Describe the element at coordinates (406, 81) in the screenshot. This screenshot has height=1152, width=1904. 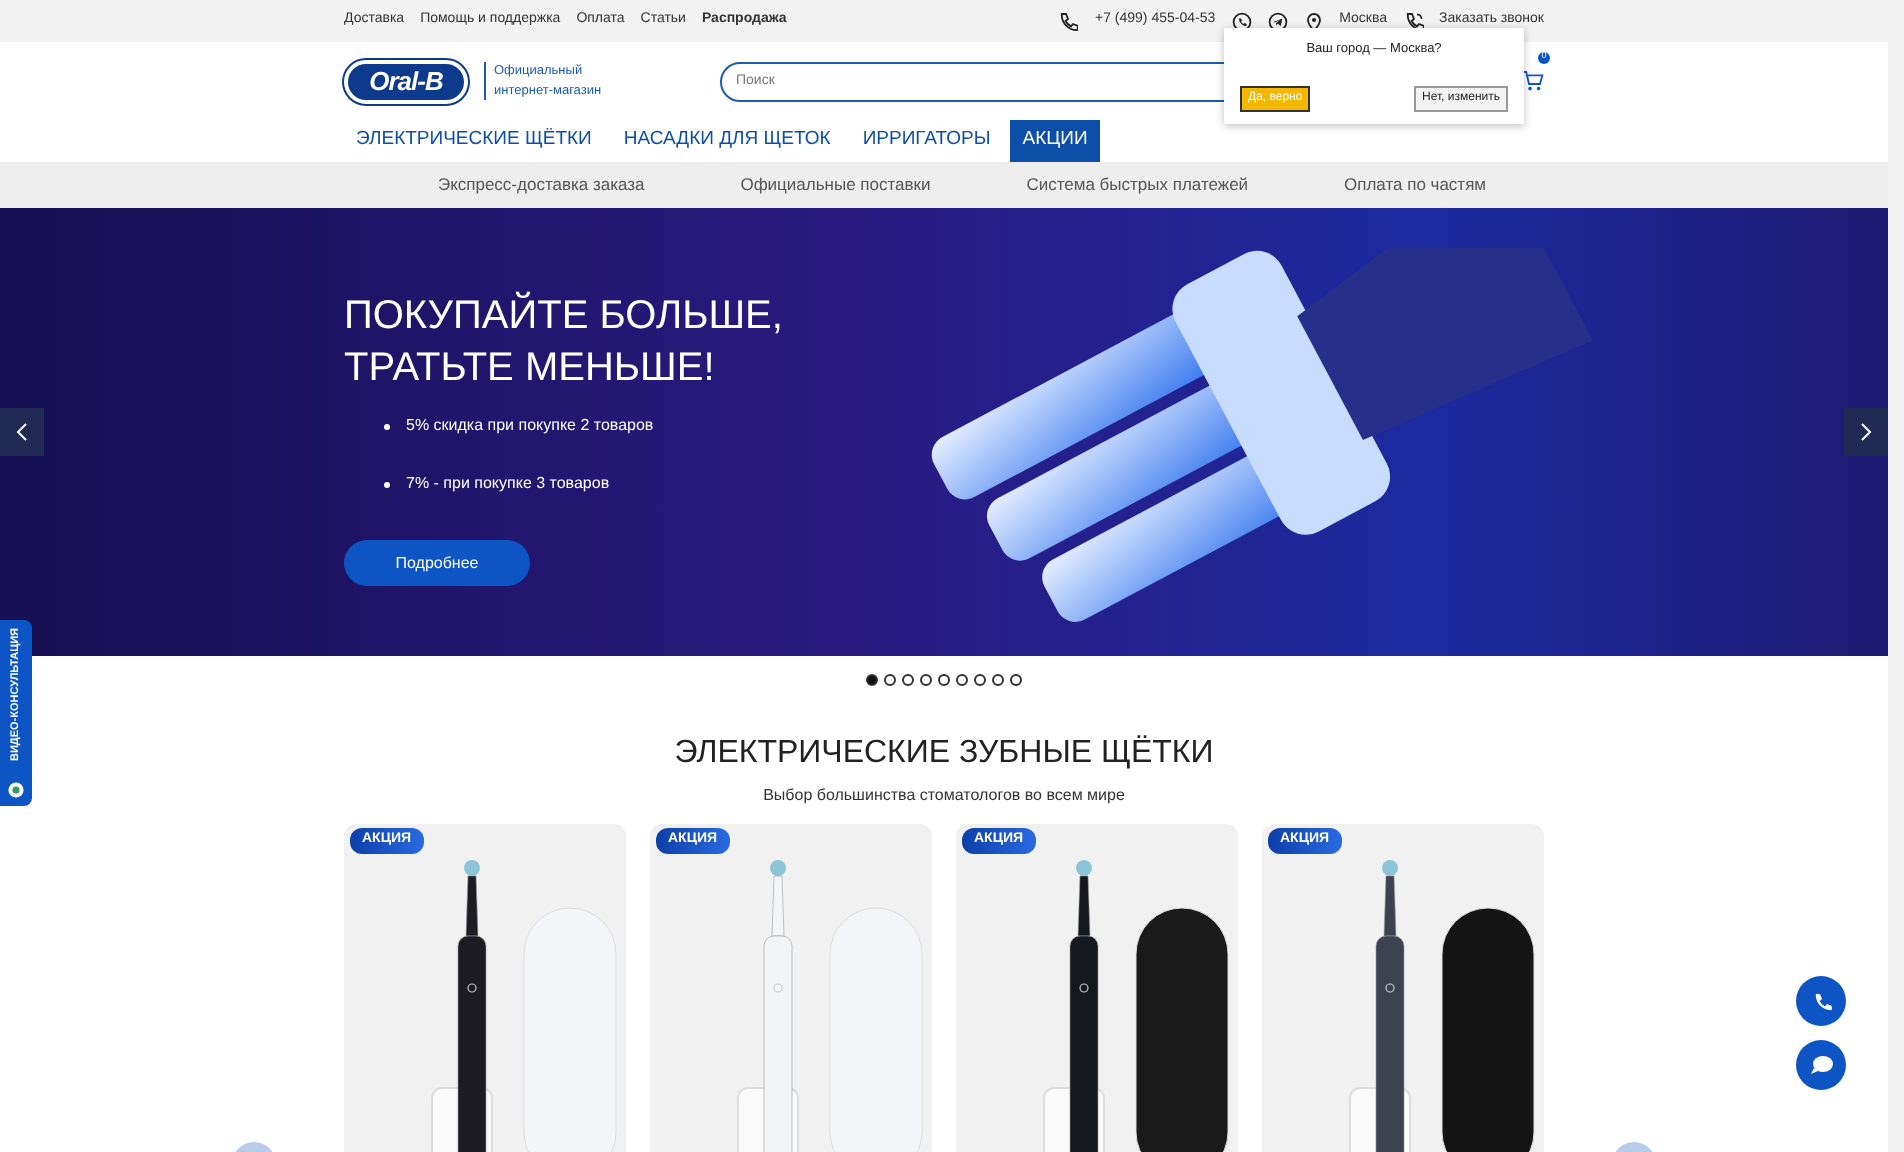
I see `brand-logo: Oral-B` at that location.